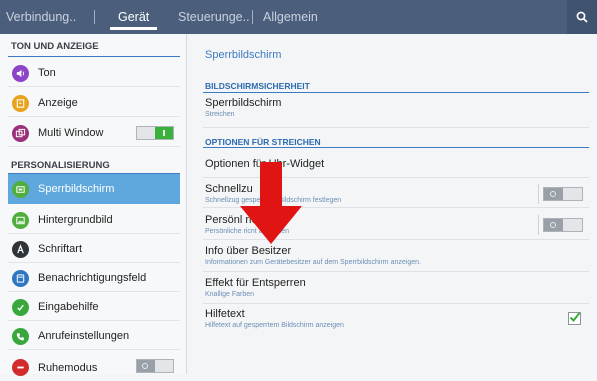  Describe the element at coordinates (94, 249) in the screenshot. I see `sidebar-item-schriftart: Schriftart` at that location.